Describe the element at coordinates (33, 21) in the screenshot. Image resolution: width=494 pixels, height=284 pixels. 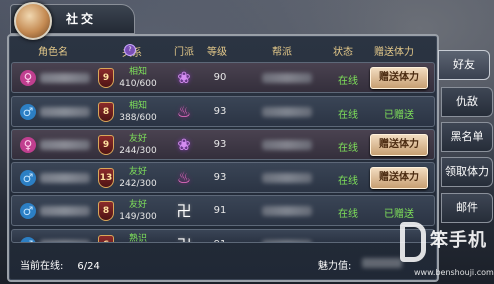
I see `social-emblem-icon` at that location.